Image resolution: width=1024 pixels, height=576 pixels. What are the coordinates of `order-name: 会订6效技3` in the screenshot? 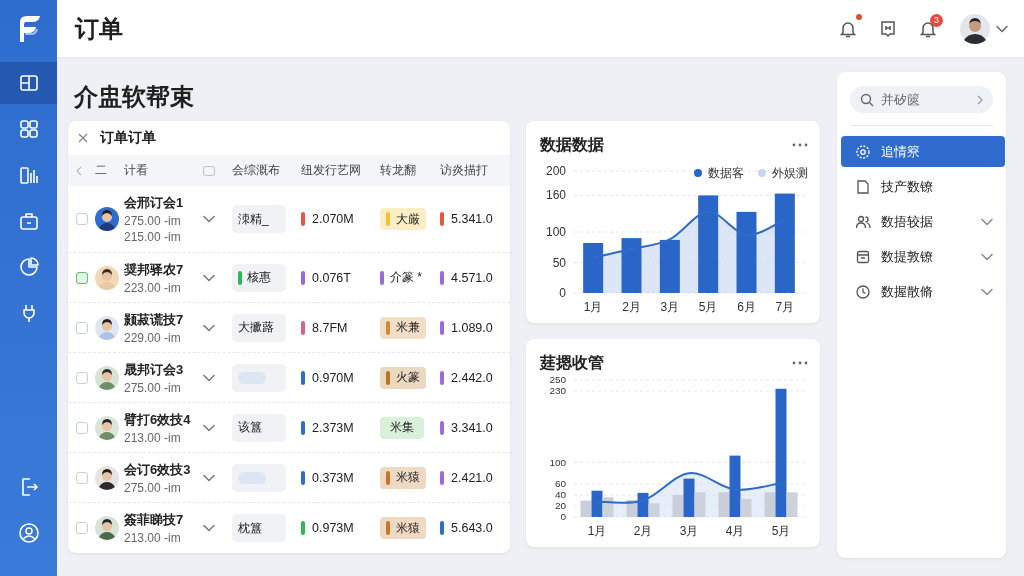 It's located at (158, 469).